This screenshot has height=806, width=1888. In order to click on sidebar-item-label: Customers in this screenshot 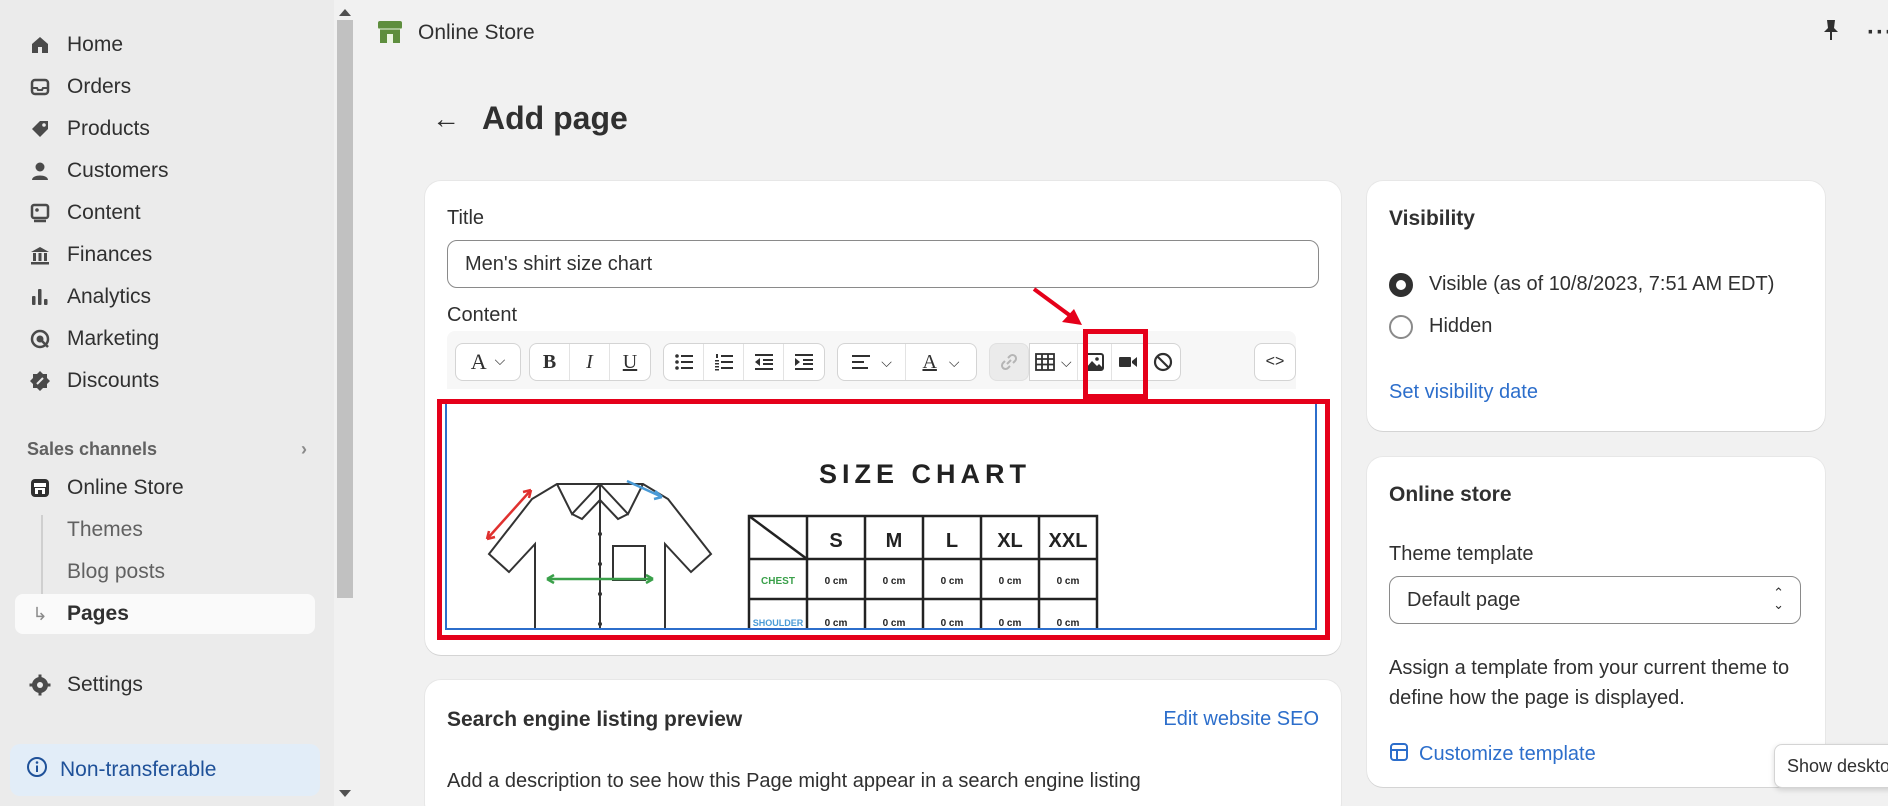, I will do `click(118, 171)`.